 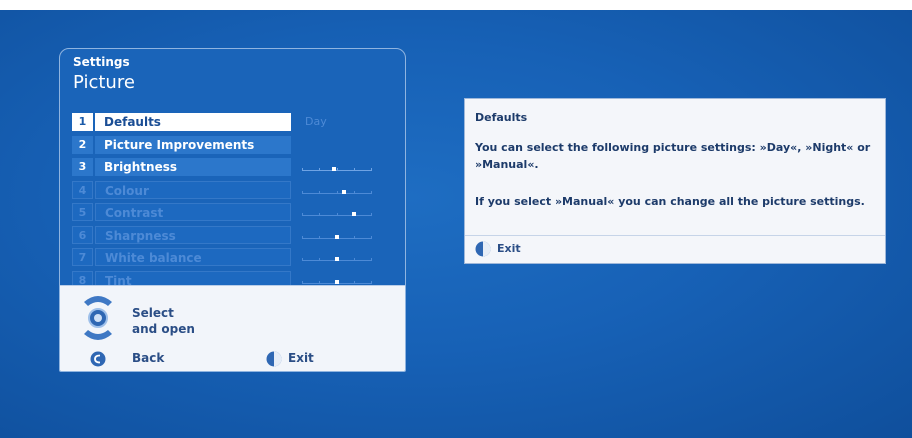 I want to click on colour-slider, so click(x=337, y=190).